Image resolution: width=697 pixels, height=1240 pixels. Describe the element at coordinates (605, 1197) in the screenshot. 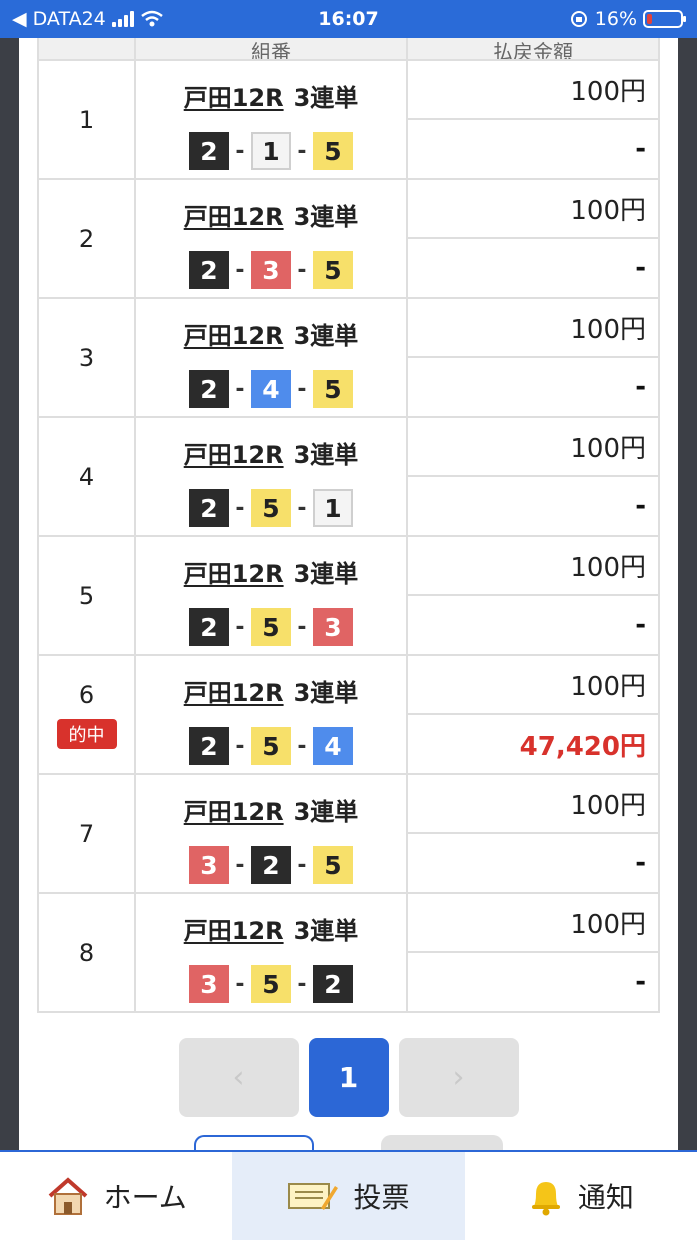

I see `nav-notify-label: 通知` at that location.